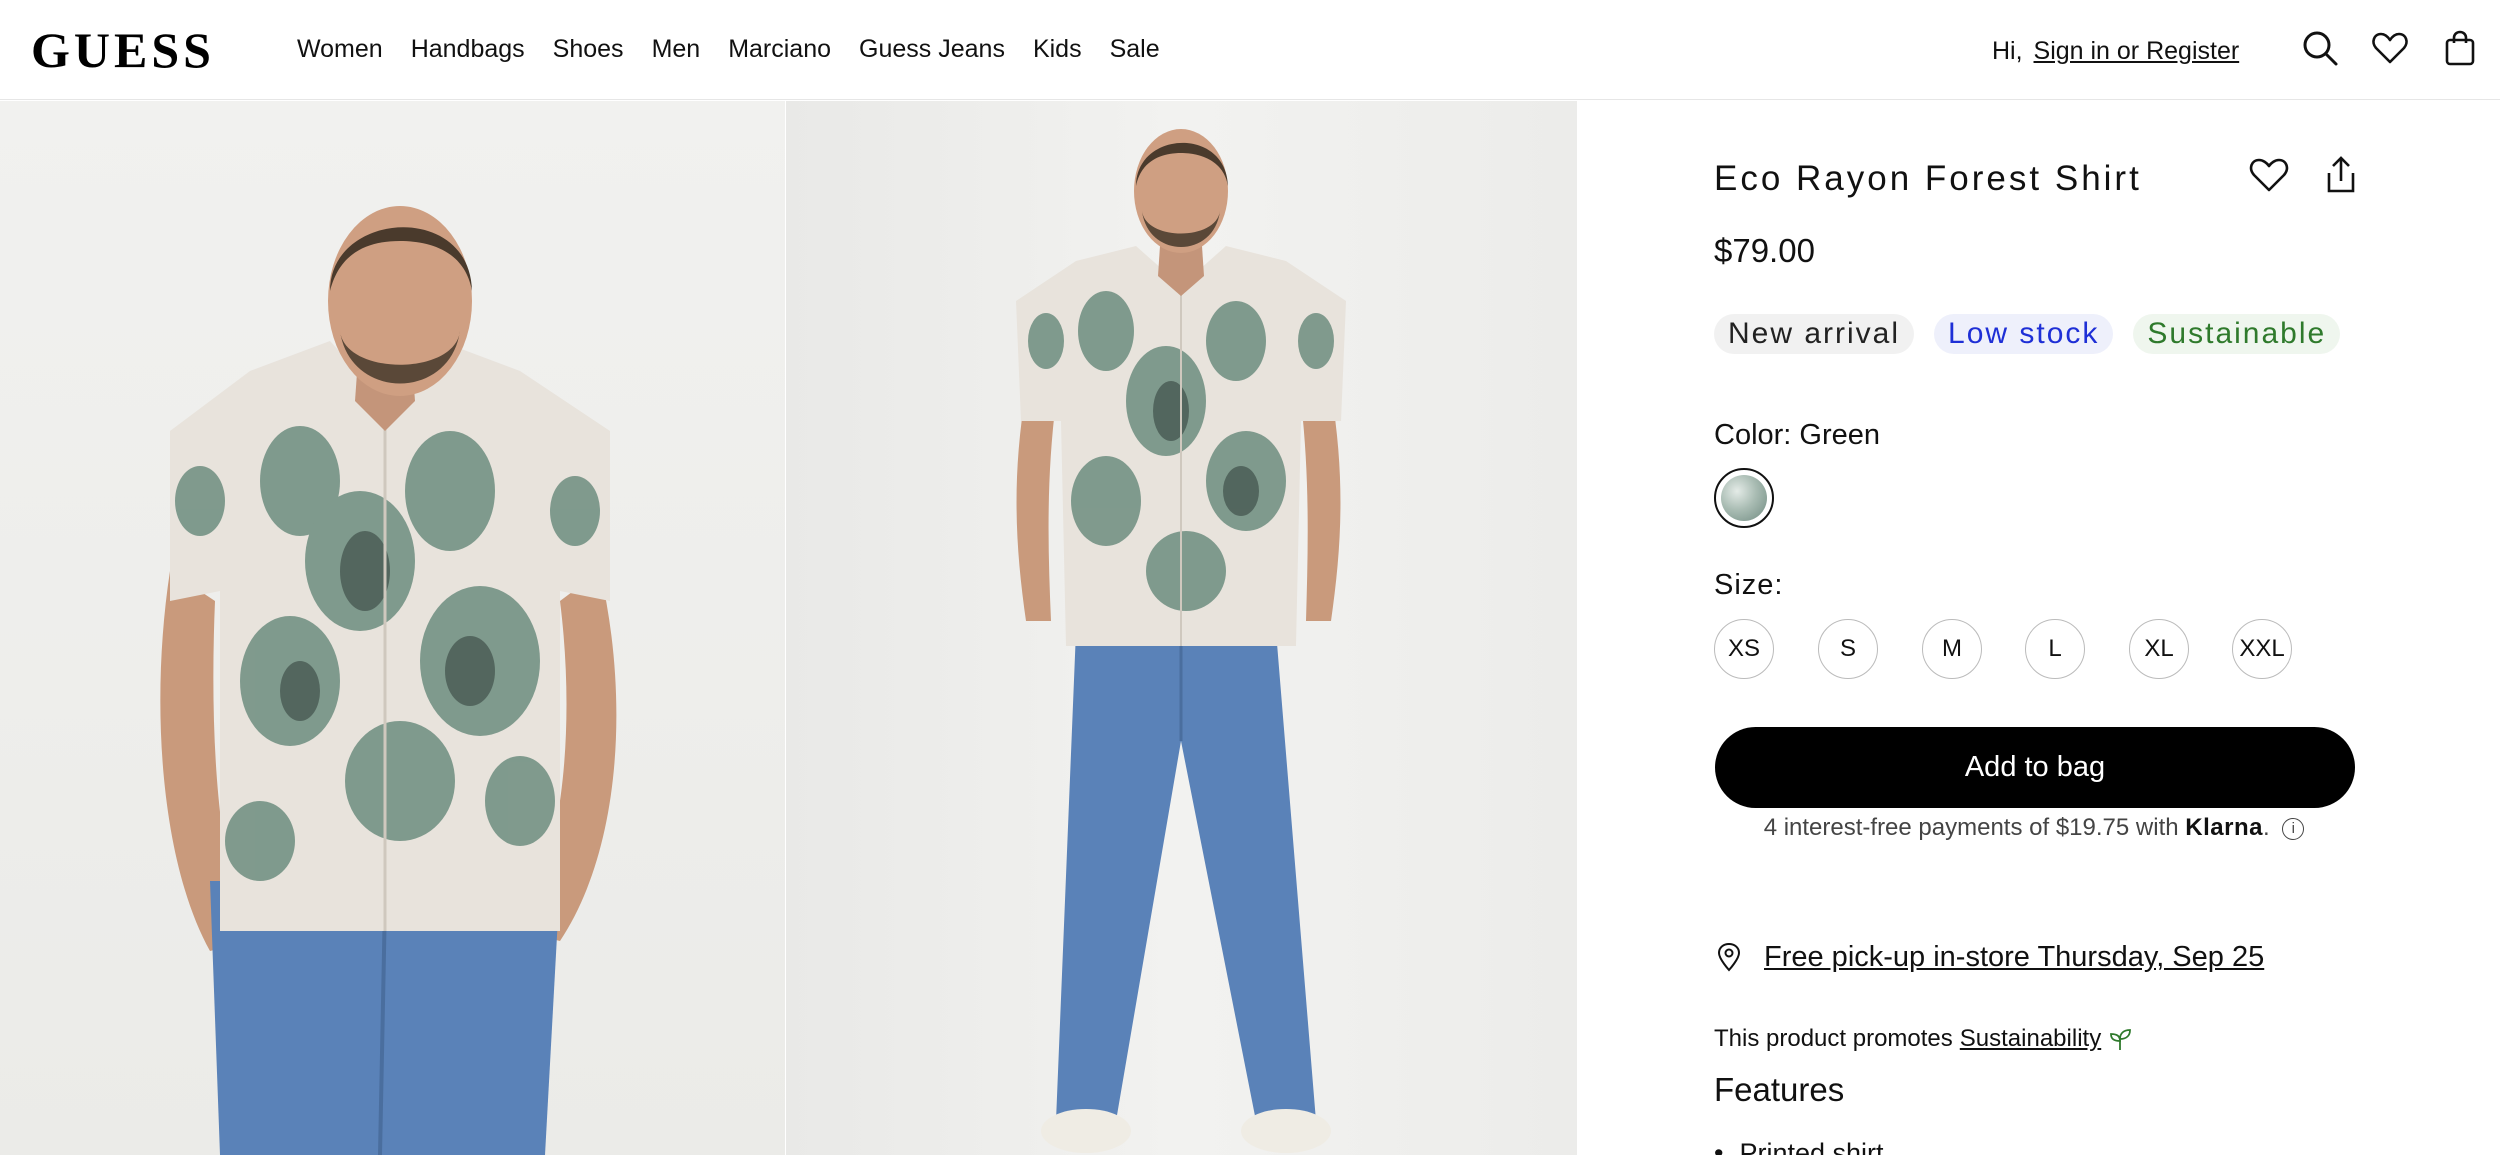 The width and height of the screenshot is (2500, 1155). I want to click on sustainability-note: This product promotes Sustainability, so click(1923, 1039).